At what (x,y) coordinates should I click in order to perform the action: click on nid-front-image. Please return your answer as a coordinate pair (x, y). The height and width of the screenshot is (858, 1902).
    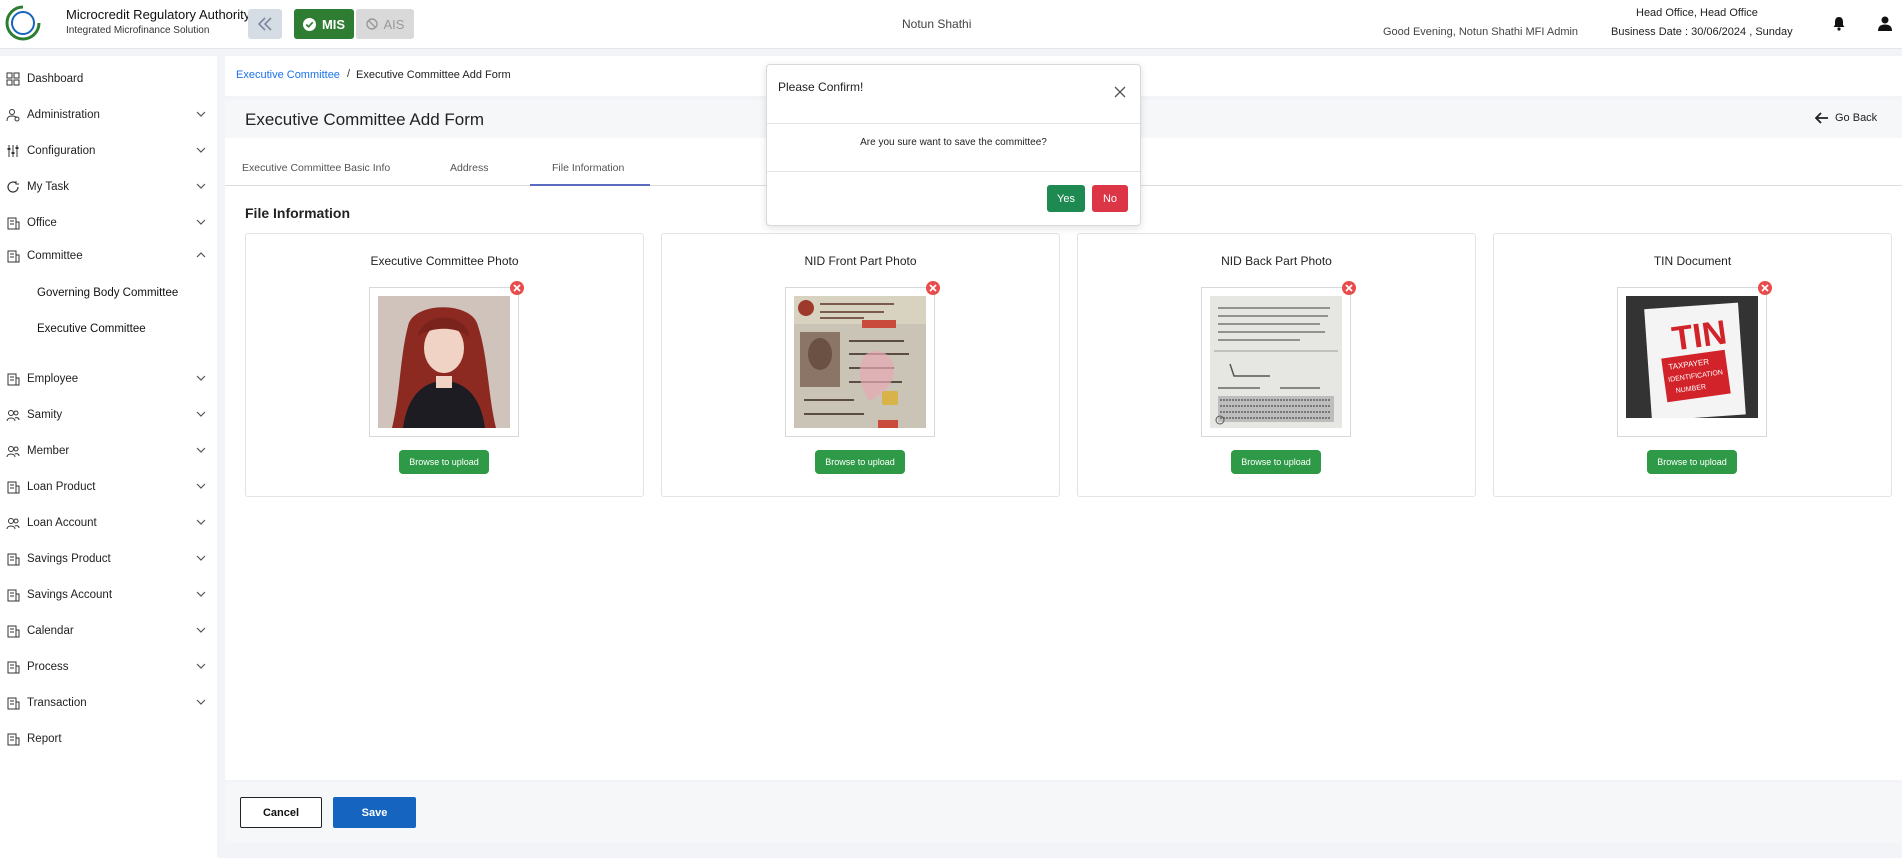
    Looking at the image, I should click on (860, 362).